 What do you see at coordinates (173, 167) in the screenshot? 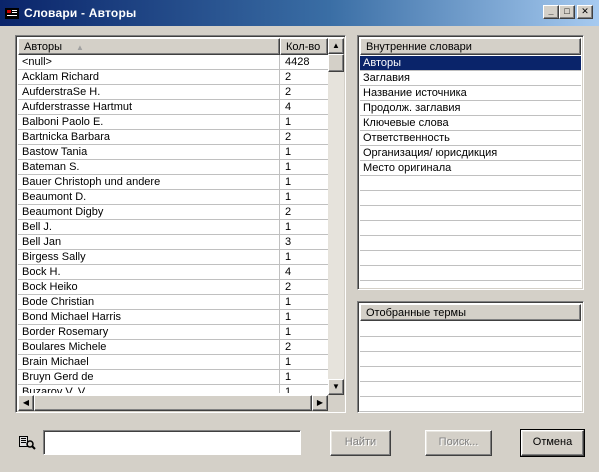
I see `table-row: Bateman S. 1` at bounding box center [173, 167].